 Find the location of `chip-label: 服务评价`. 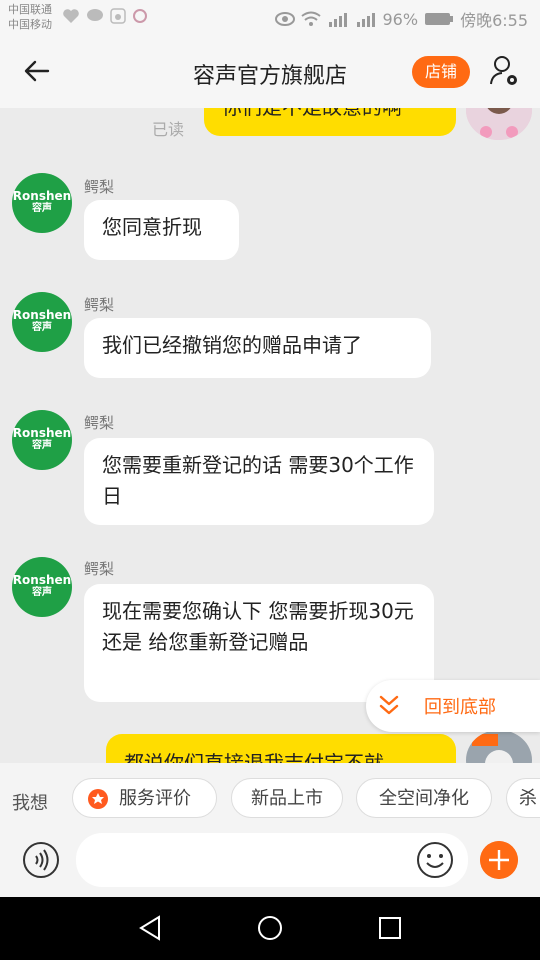

chip-label: 服务评价 is located at coordinates (155, 798).